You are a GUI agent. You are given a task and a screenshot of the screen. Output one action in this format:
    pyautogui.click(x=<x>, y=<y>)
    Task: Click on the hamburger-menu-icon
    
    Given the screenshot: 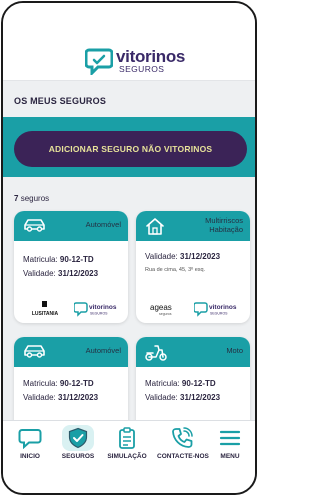 What is the action you would take?
    pyautogui.click(x=230, y=438)
    